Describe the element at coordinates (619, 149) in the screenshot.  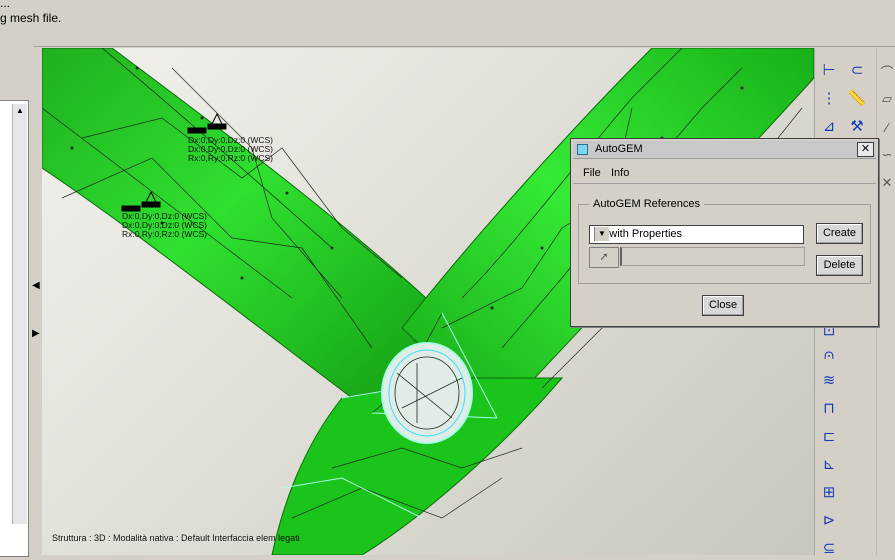
I see `dialog-title: AutoGEM` at that location.